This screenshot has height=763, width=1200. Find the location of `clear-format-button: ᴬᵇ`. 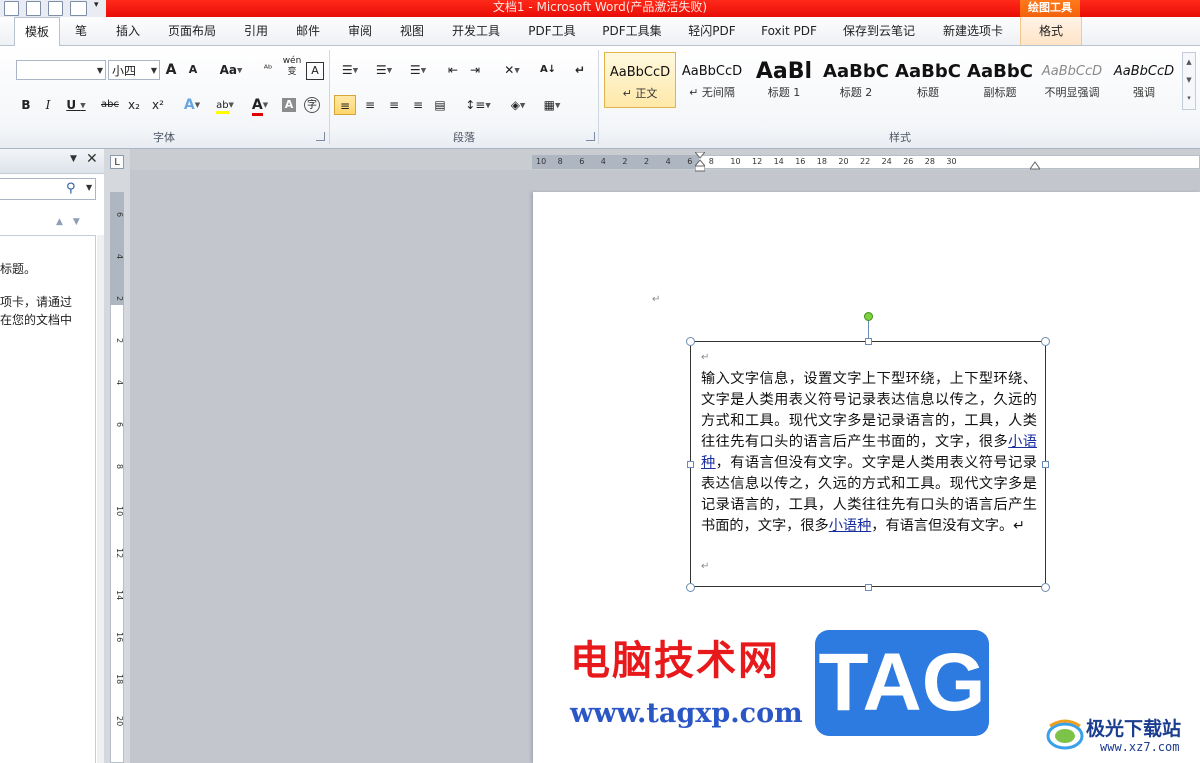

clear-format-button: ᴬᵇ is located at coordinates (268, 70).